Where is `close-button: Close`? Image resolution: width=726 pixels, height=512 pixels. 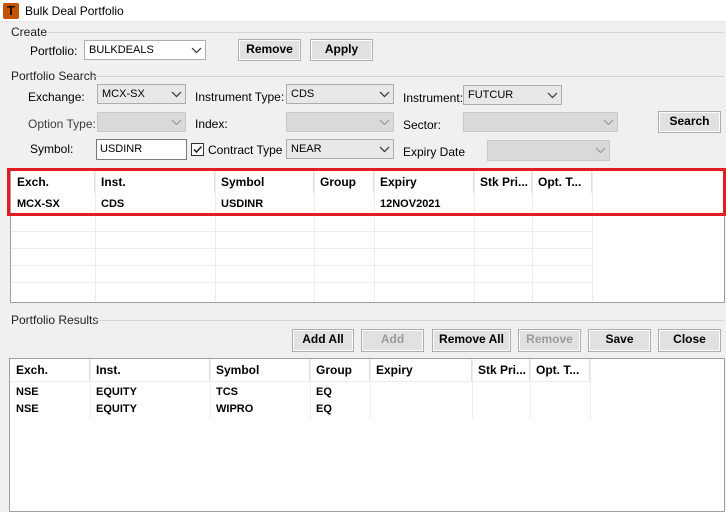
close-button: Close is located at coordinates (689, 340).